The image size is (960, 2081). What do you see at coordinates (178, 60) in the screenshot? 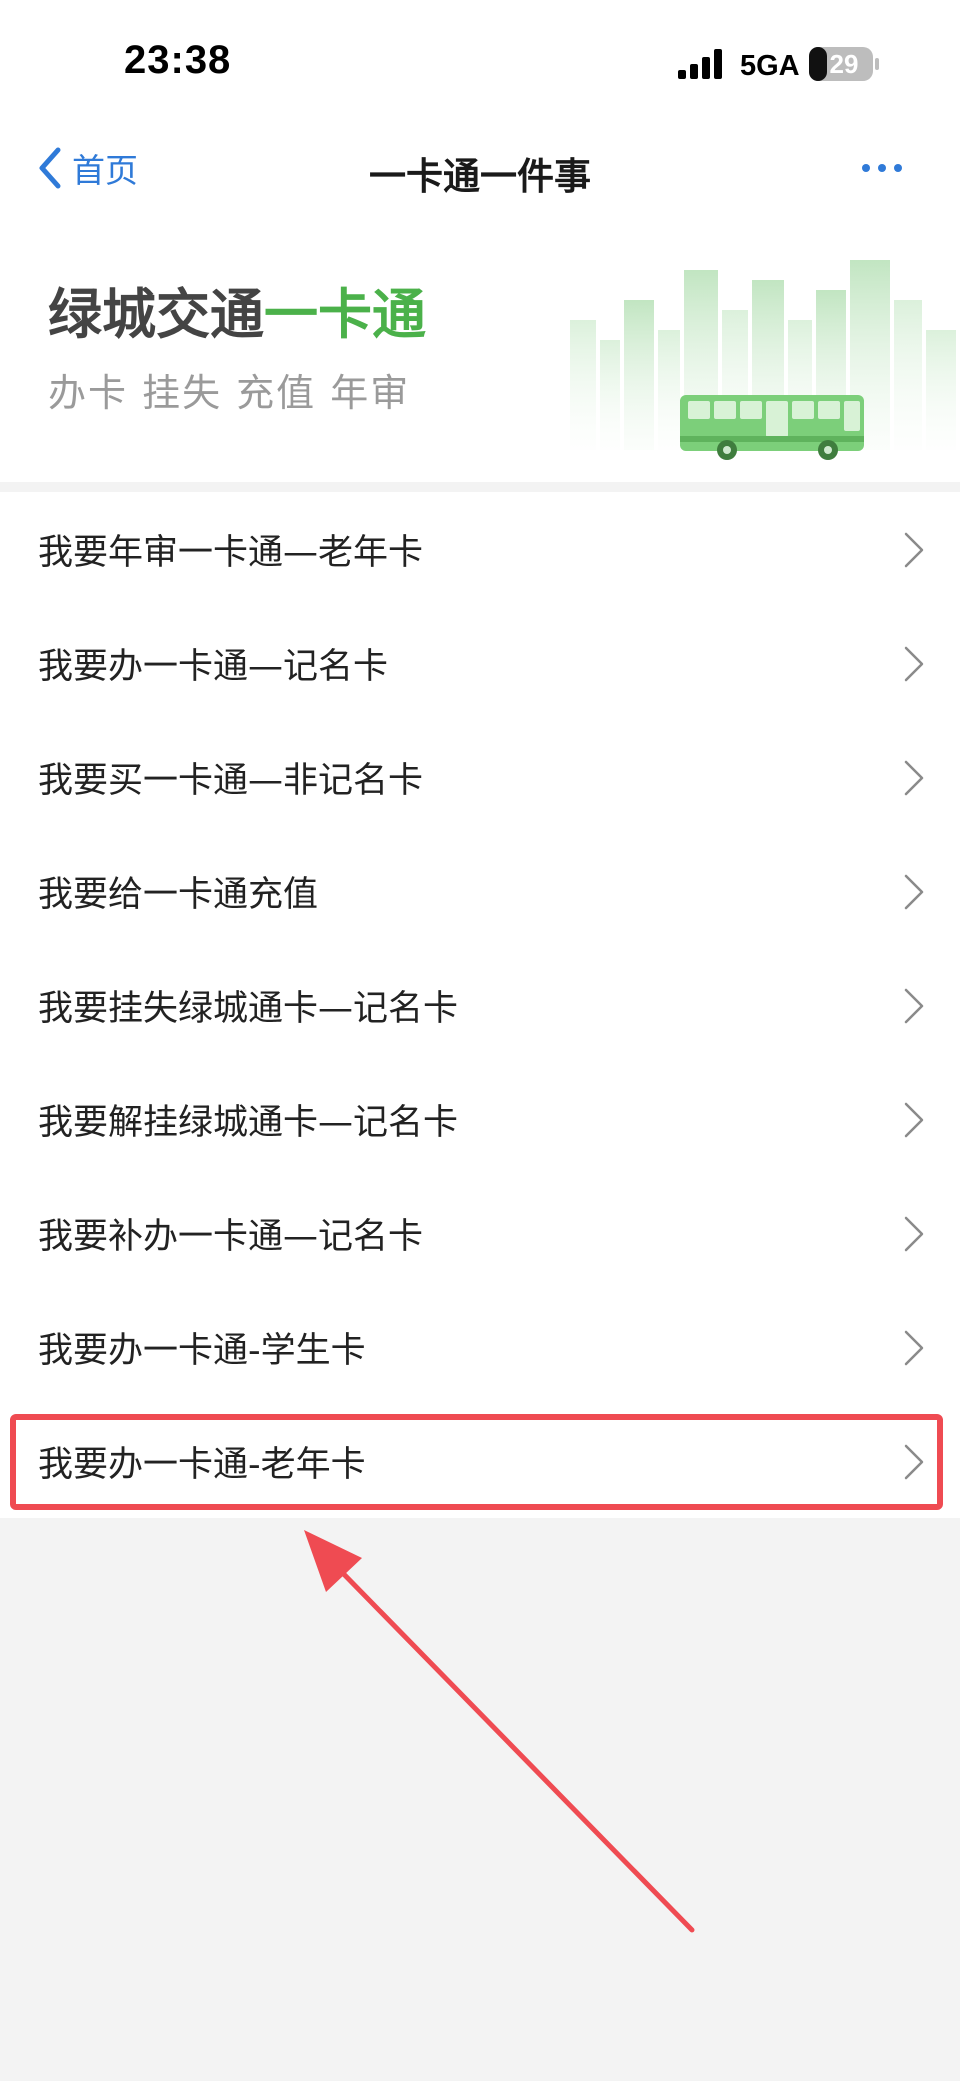
I see `status-time: 23:38` at bounding box center [178, 60].